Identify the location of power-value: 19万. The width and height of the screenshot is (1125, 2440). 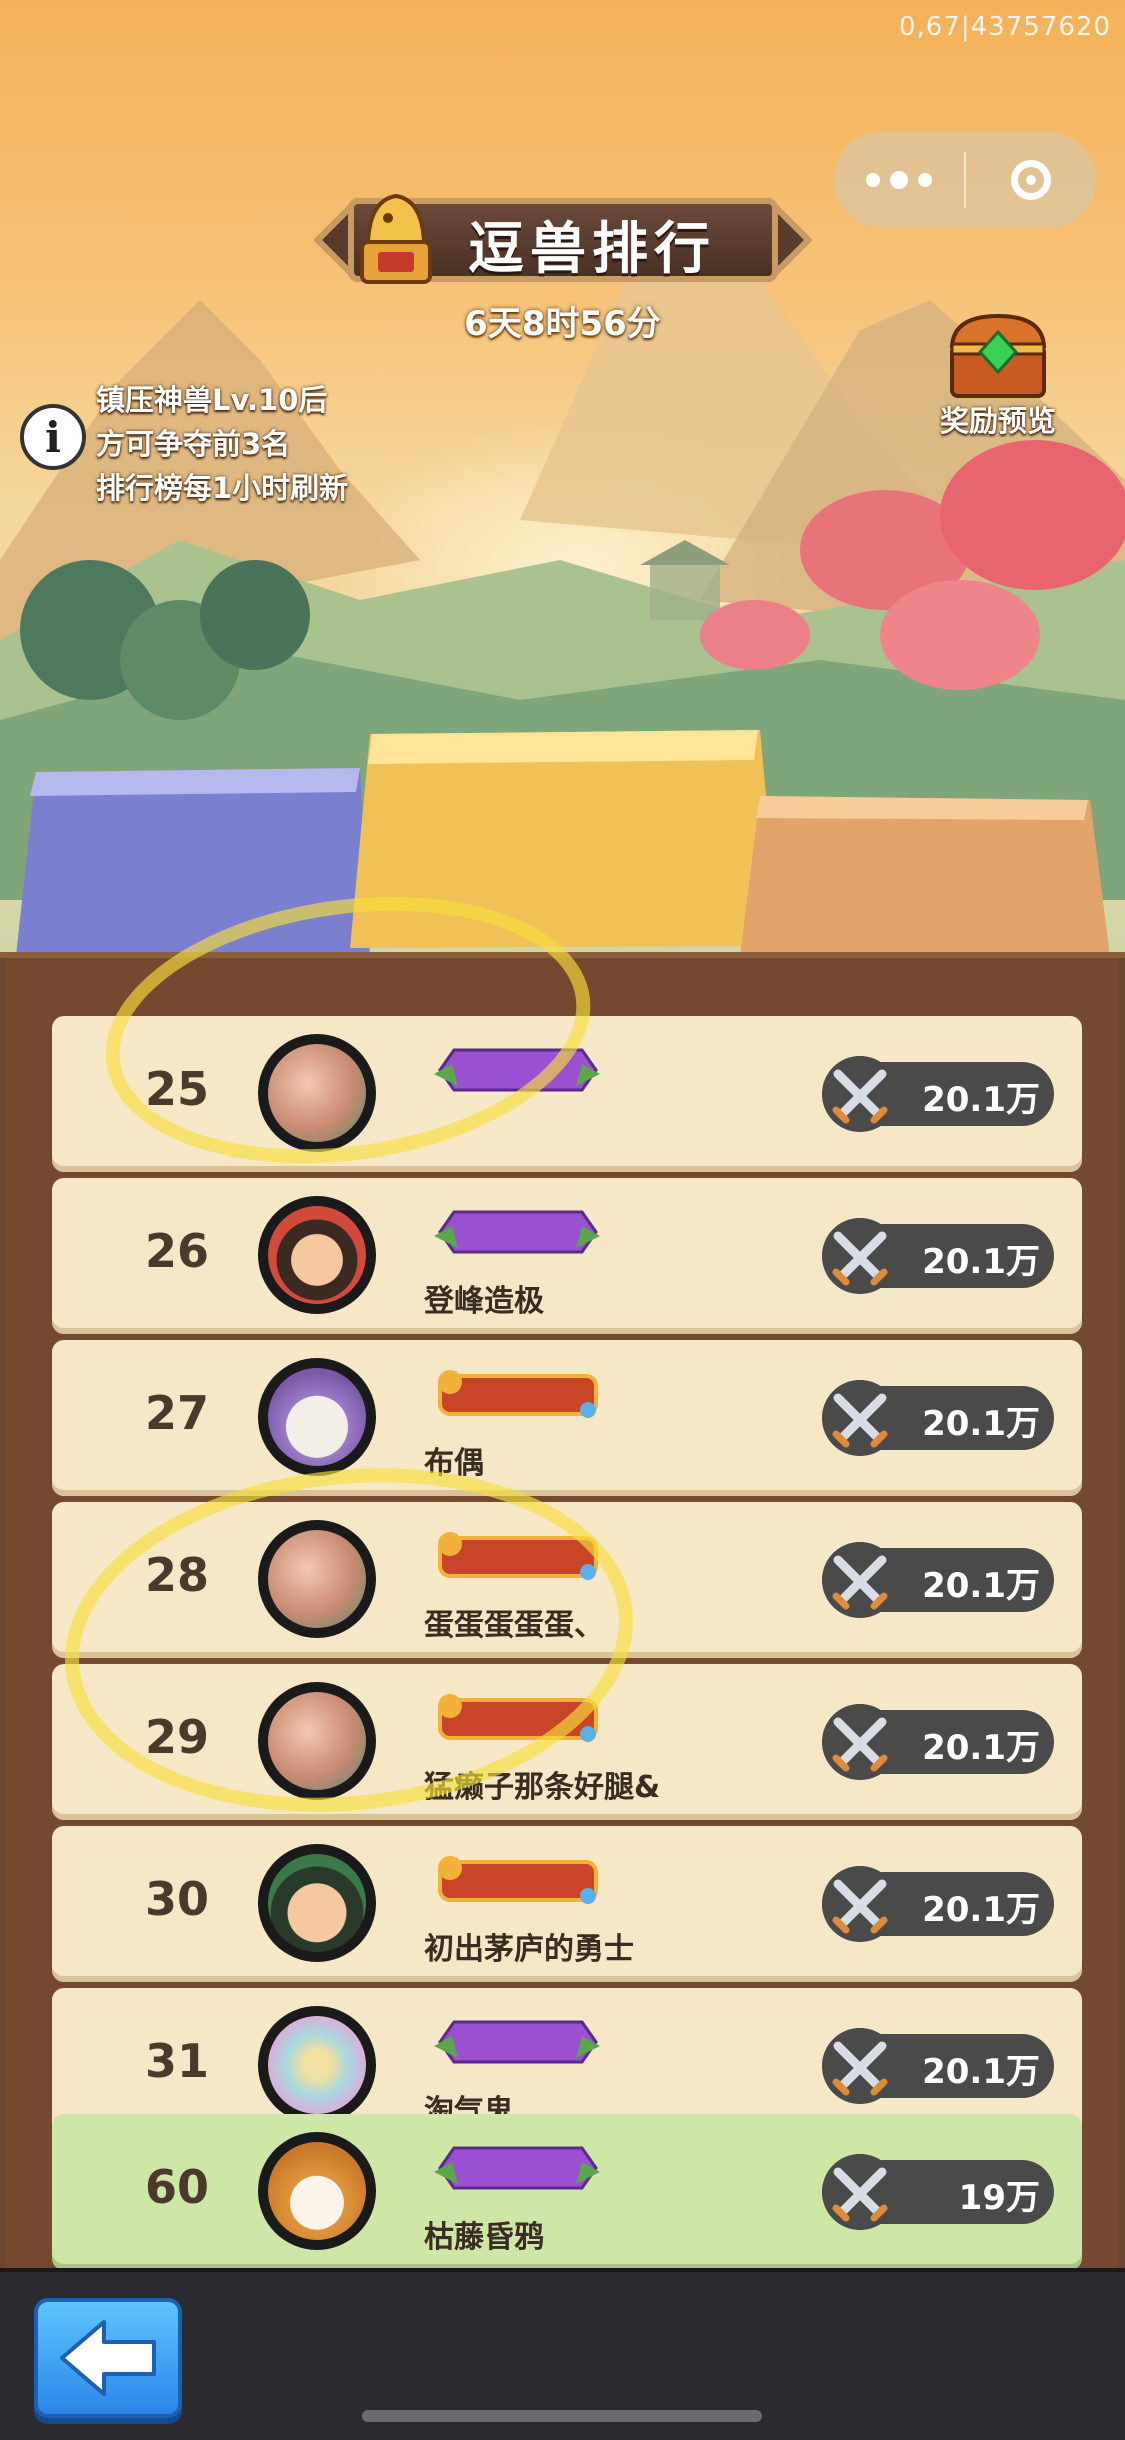
(999, 2198).